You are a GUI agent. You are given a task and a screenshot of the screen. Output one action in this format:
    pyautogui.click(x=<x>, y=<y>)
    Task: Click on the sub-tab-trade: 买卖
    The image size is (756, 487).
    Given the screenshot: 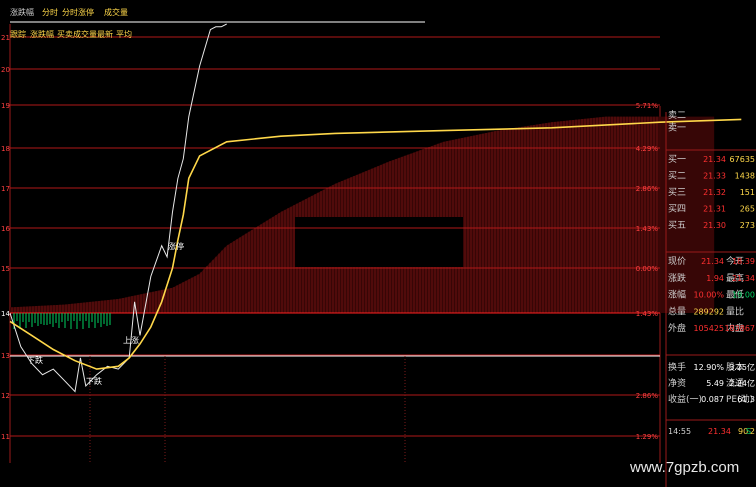 What is the action you would take?
    pyautogui.click(x=65, y=35)
    